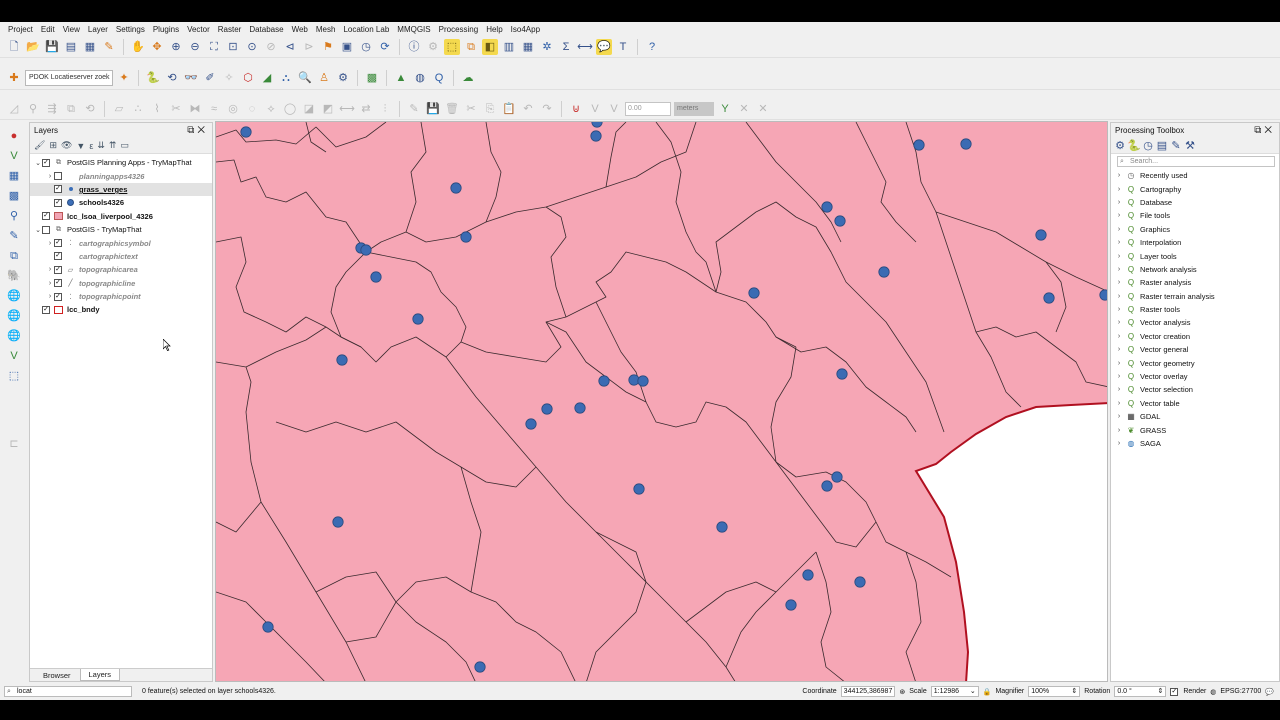 The image size is (1280, 720). Describe the element at coordinates (14, 236) in the screenshot. I see `add-spatialite-icon: ✎` at that location.